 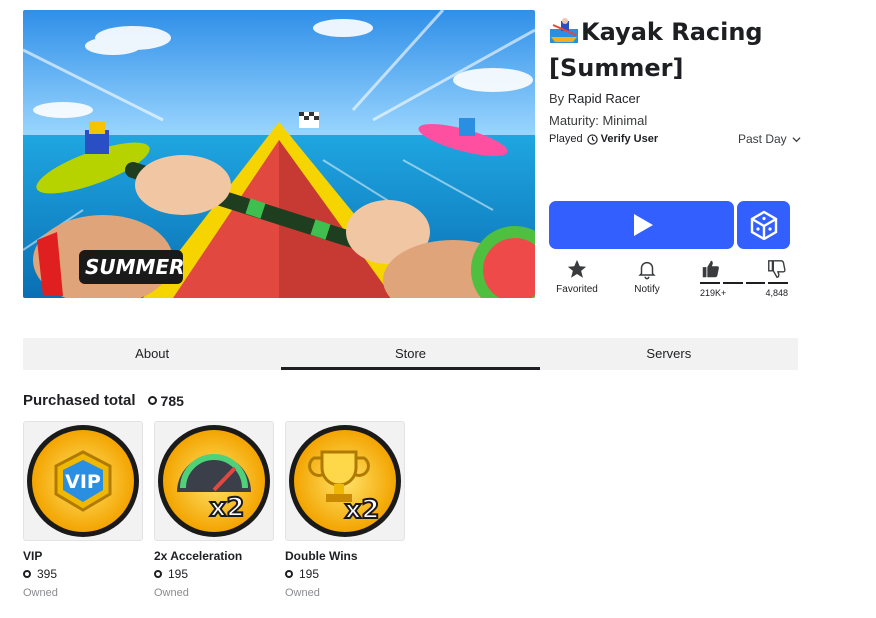 I want to click on downvote-count: 4,848, so click(x=776, y=293).